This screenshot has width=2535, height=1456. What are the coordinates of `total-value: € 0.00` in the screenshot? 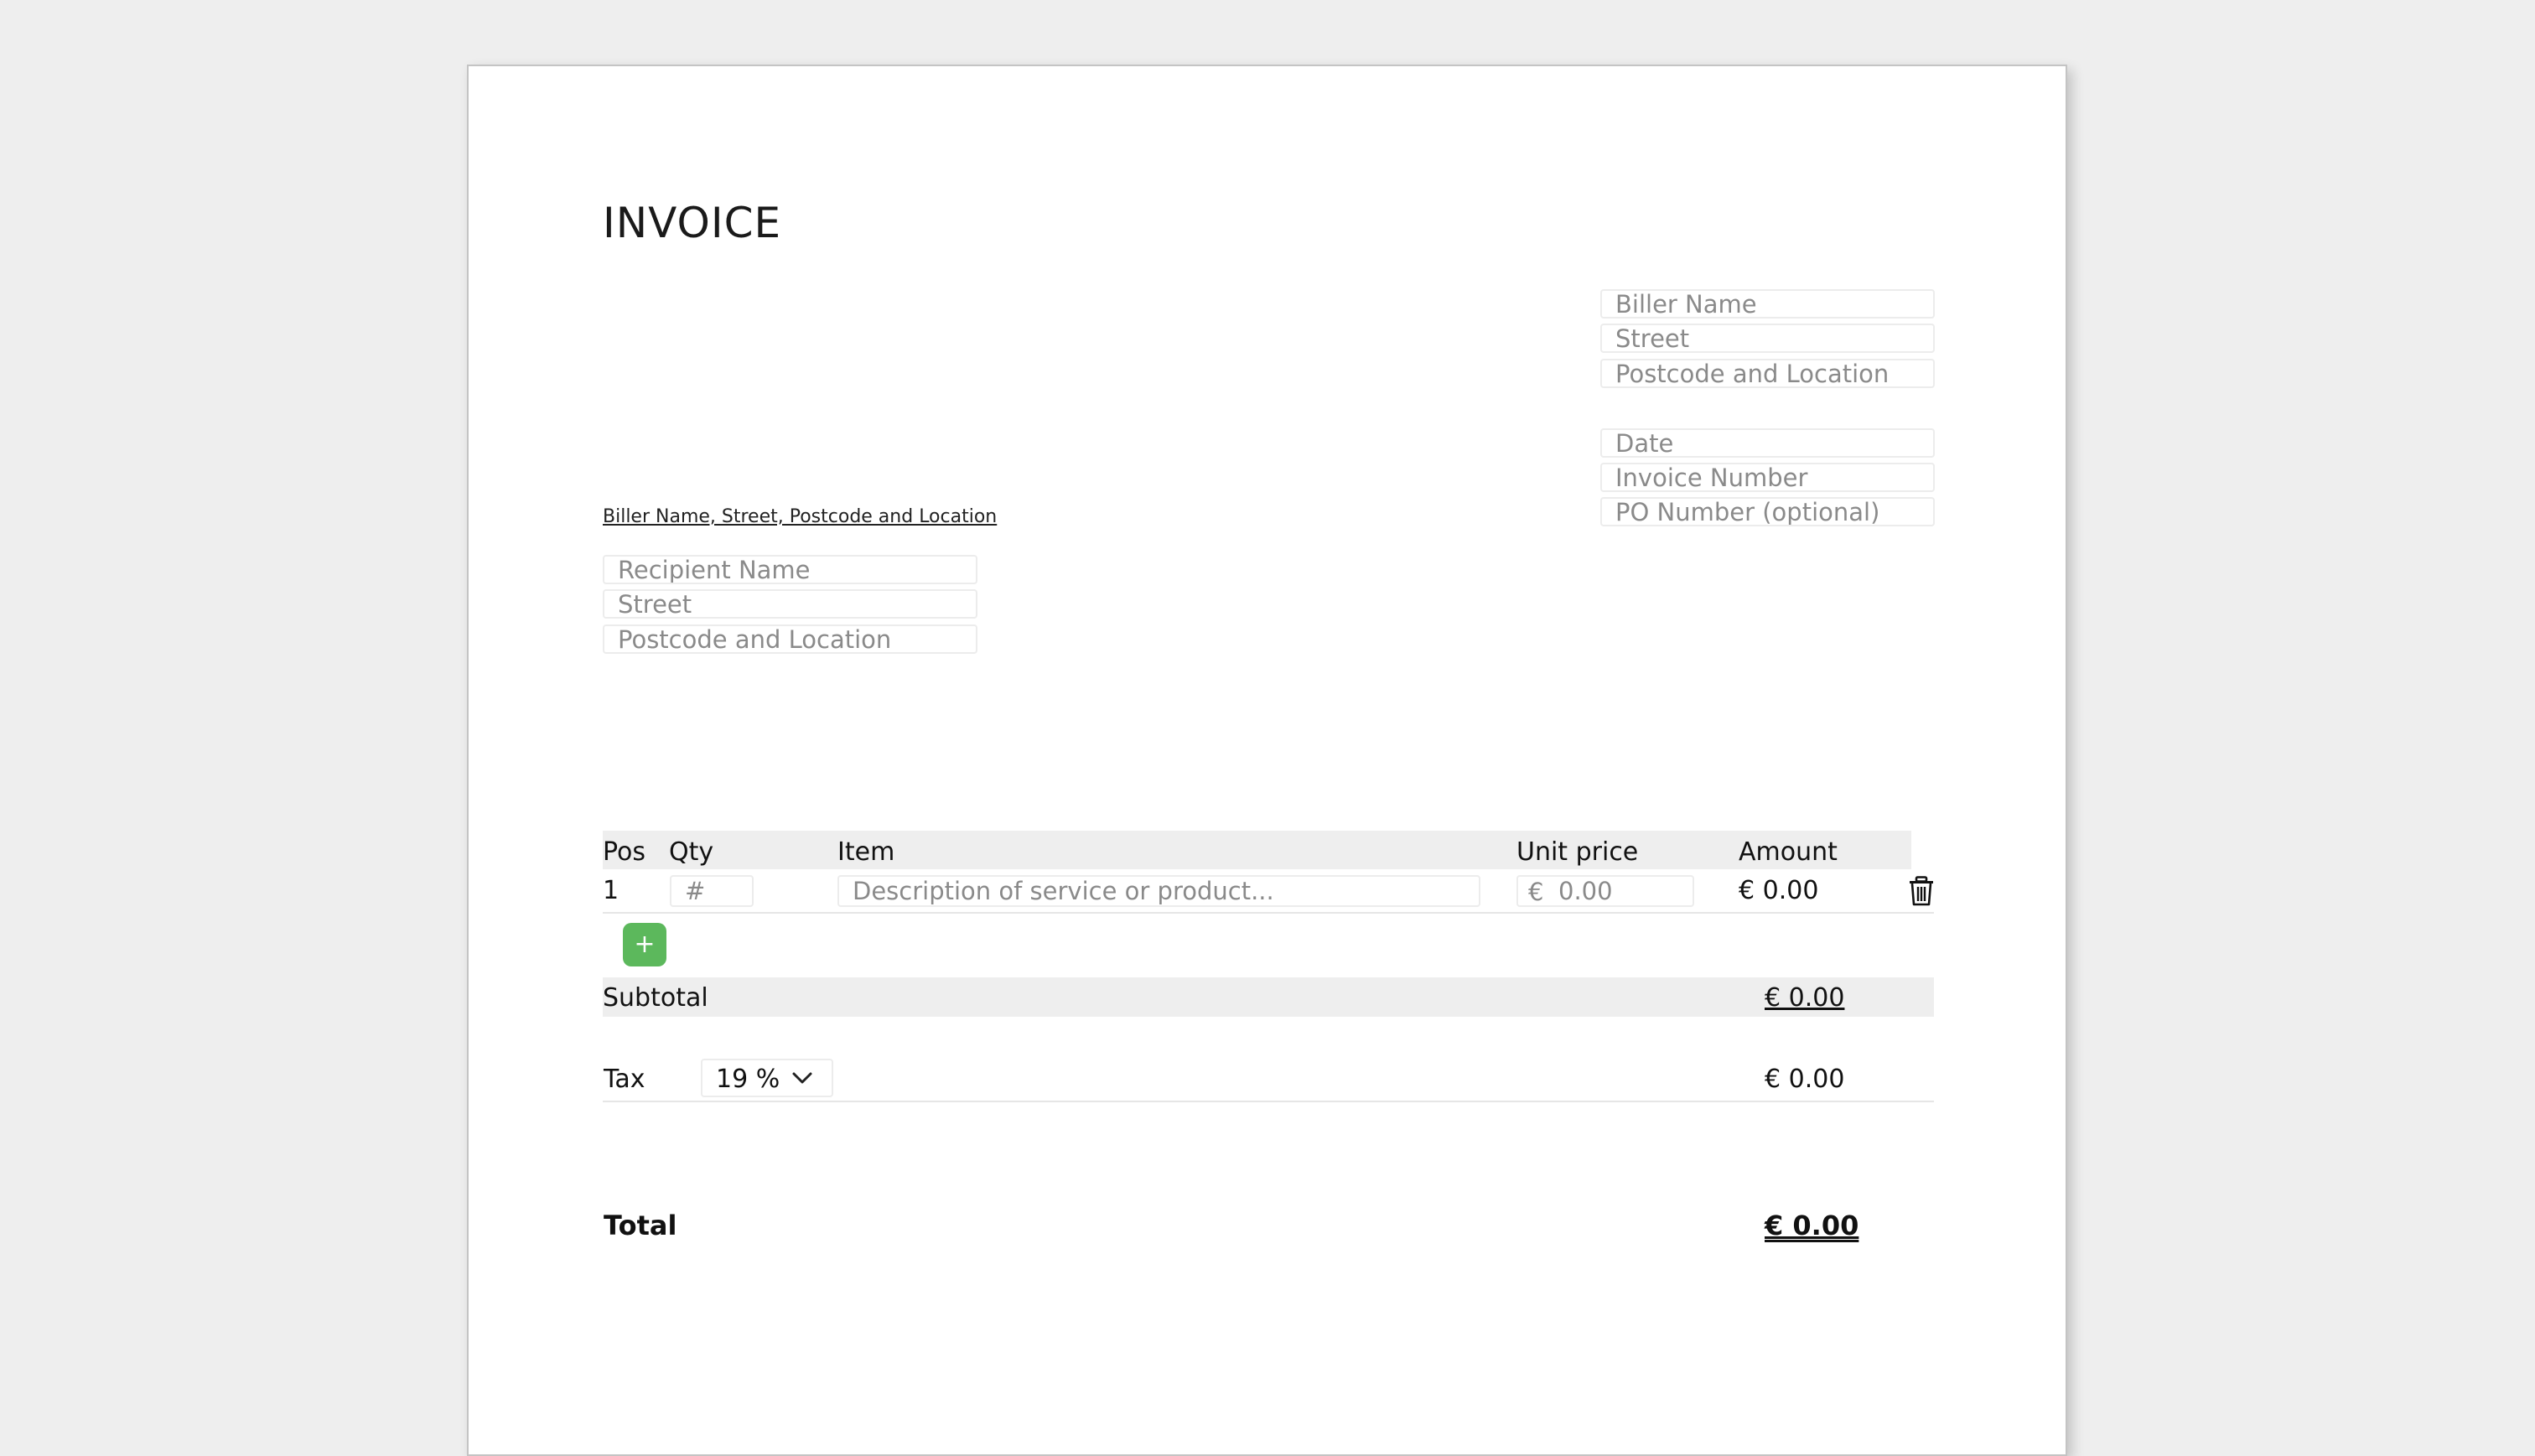 It's located at (1812, 1225).